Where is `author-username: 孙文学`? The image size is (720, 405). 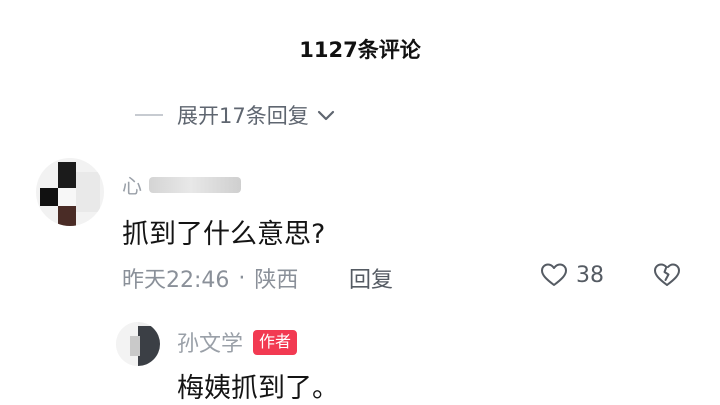 author-username: 孙文学 is located at coordinates (210, 342).